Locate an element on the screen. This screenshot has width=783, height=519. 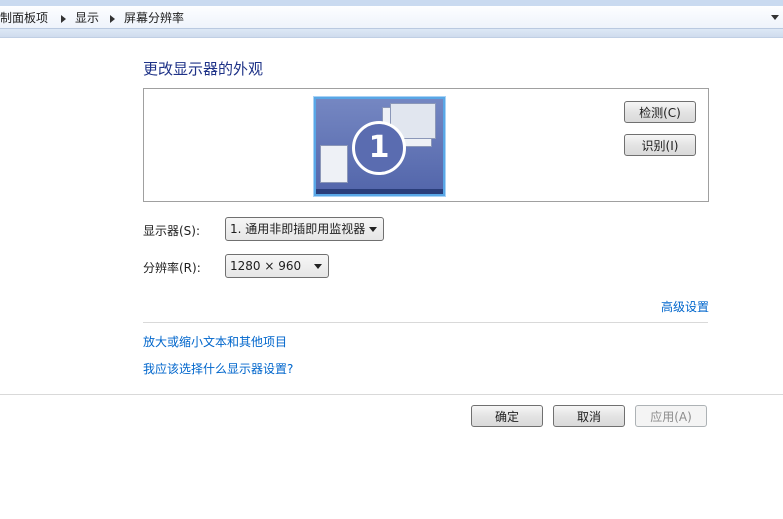
monitor-number-badge: 1 is located at coordinates (379, 148).